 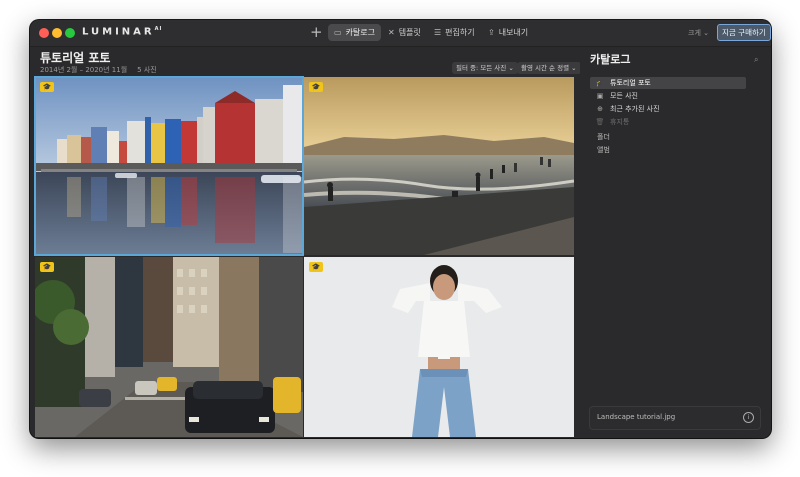 What do you see at coordinates (636, 417) in the screenshot?
I see `selected-filename: Landscape tutorial.jpg` at bounding box center [636, 417].